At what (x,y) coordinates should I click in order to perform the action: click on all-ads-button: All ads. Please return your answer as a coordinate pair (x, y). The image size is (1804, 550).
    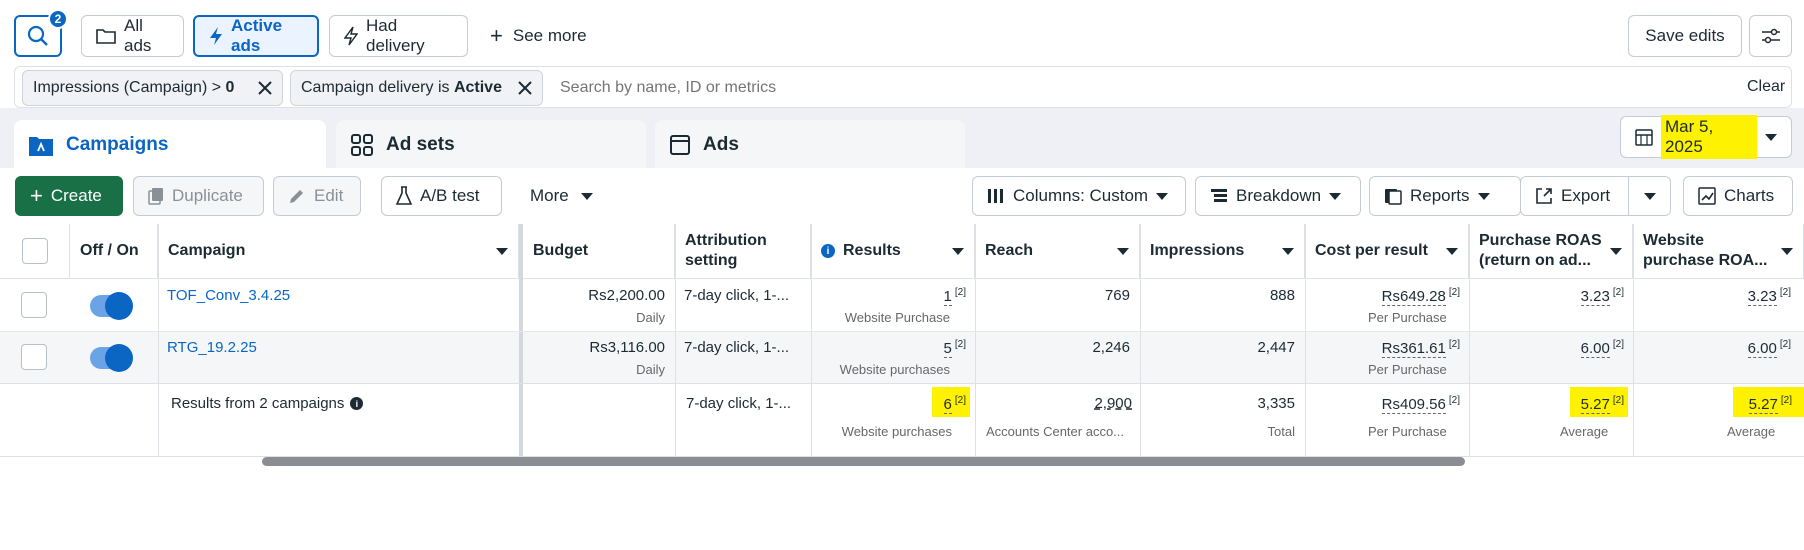
    Looking at the image, I should click on (132, 36).